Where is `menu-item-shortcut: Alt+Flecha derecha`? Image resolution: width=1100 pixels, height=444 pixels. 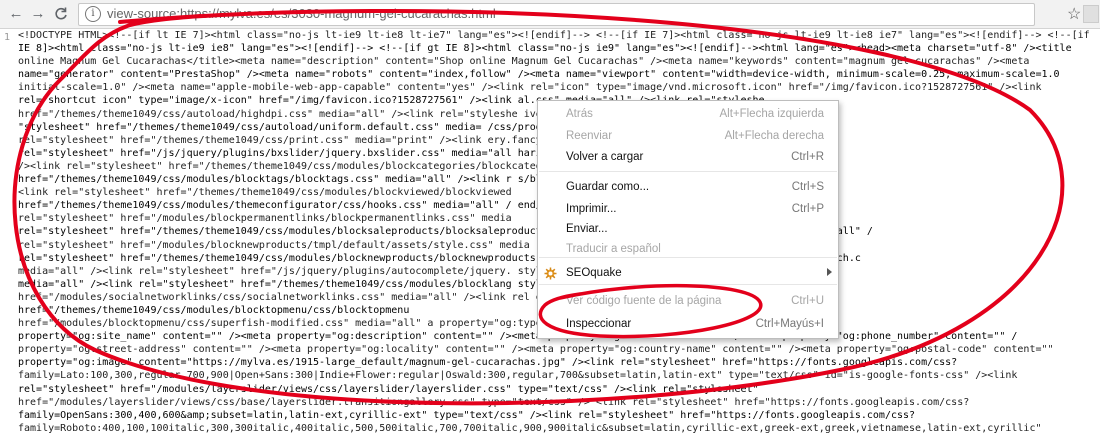 menu-item-shortcut: Alt+Flecha derecha is located at coordinates (774, 136).